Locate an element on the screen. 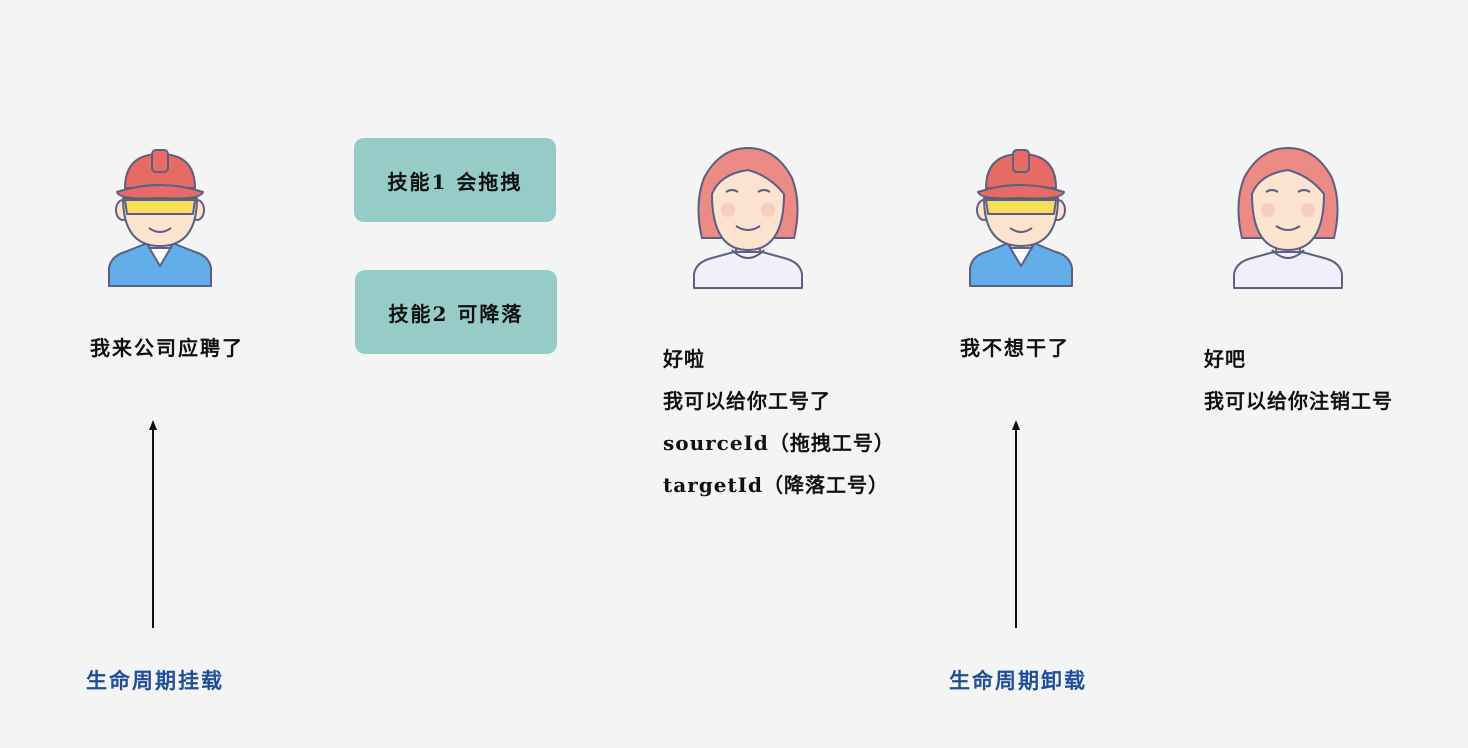 This screenshot has height=748, width=1468. hr-mount-line: 我可以给你工号了 is located at coordinates (747, 401).